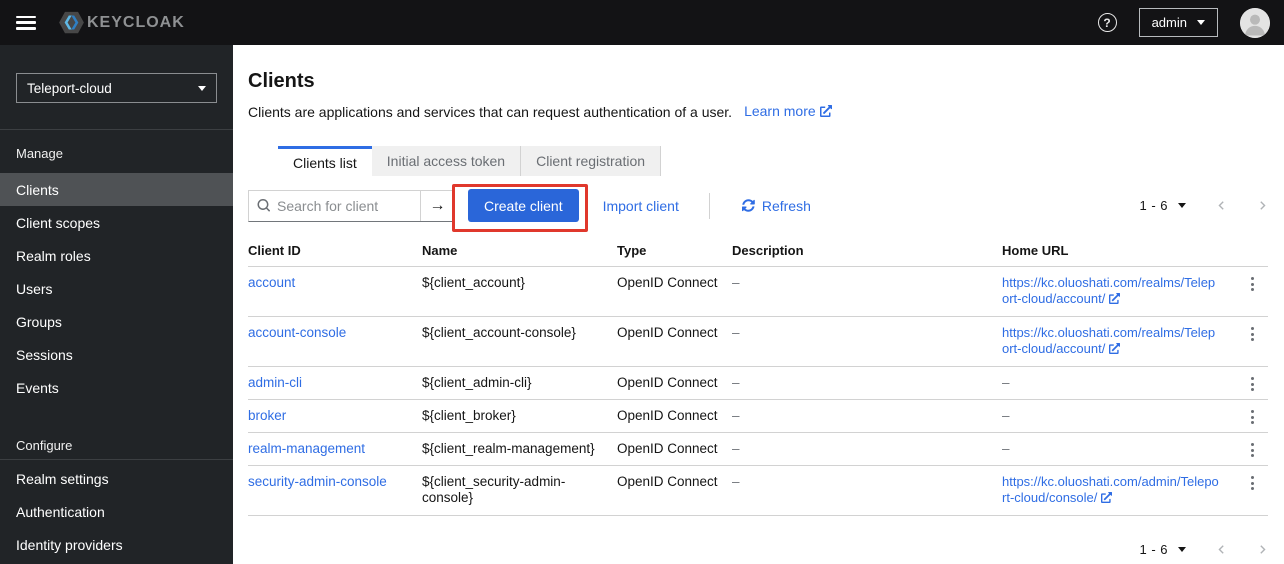  I want to click on client-name: ${client_realm-management}, so click(519, 449).